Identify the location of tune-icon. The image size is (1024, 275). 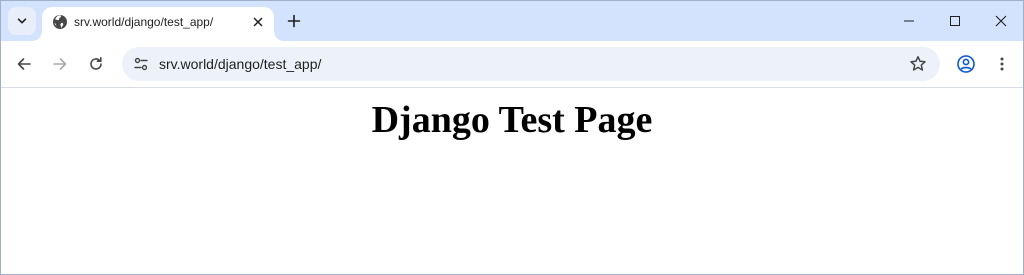
(141, 64).